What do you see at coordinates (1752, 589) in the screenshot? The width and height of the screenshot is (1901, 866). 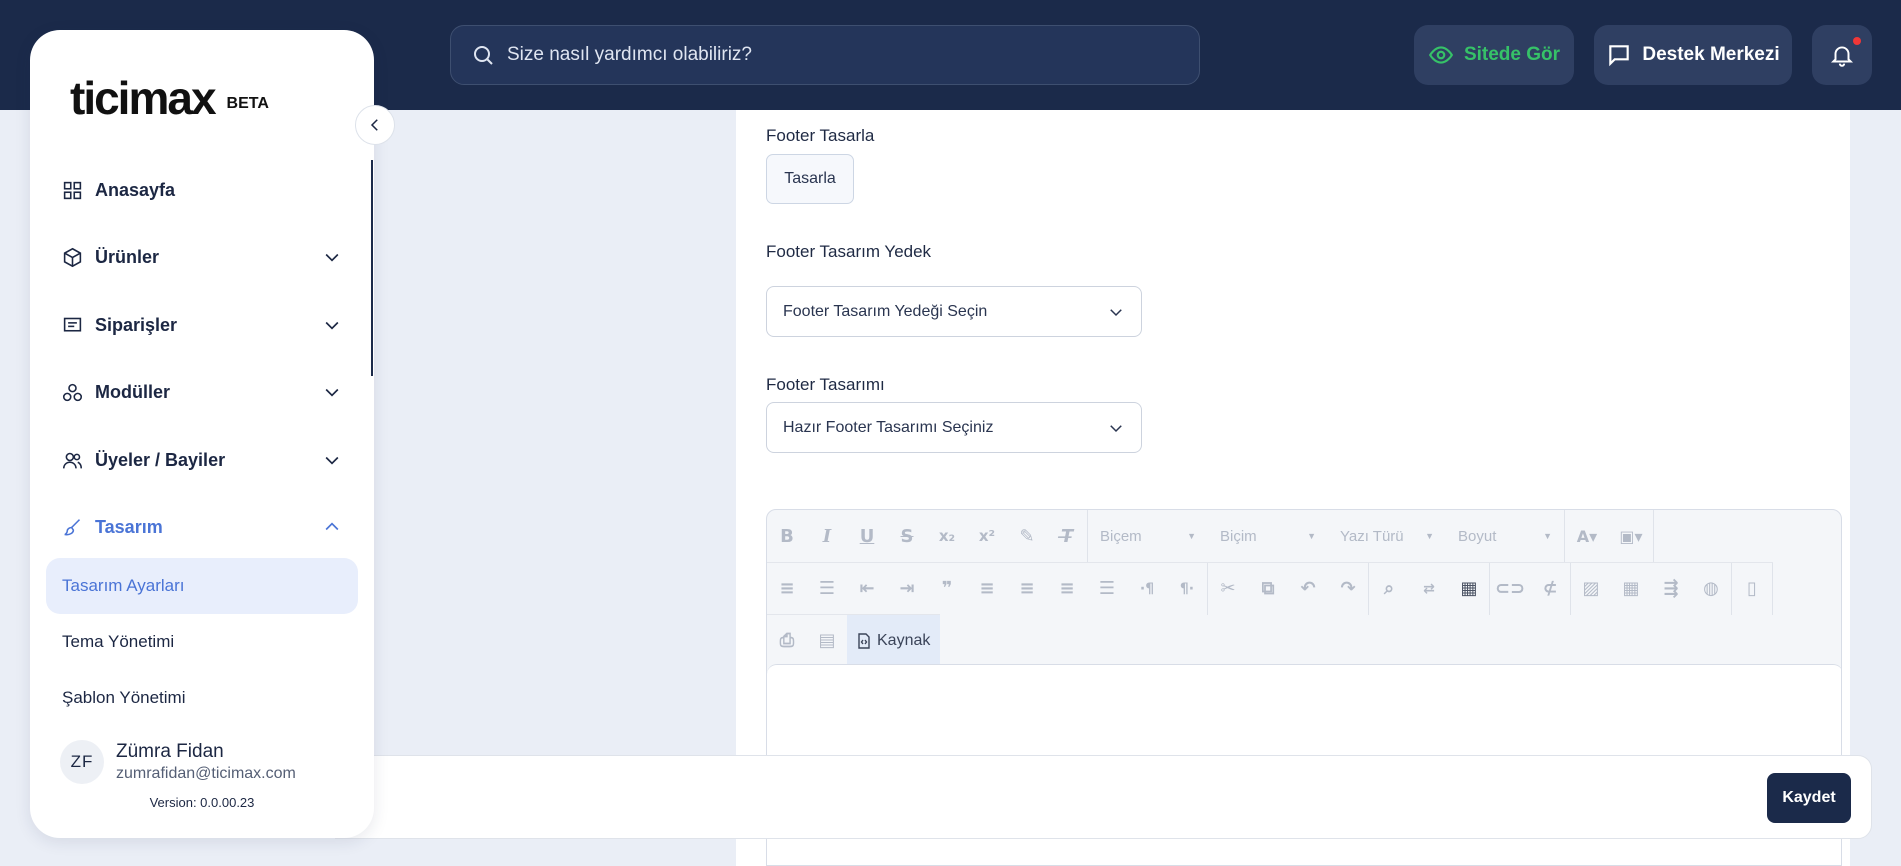 I see `page-break-icon: ▯` at bounding box center [1752, 589].